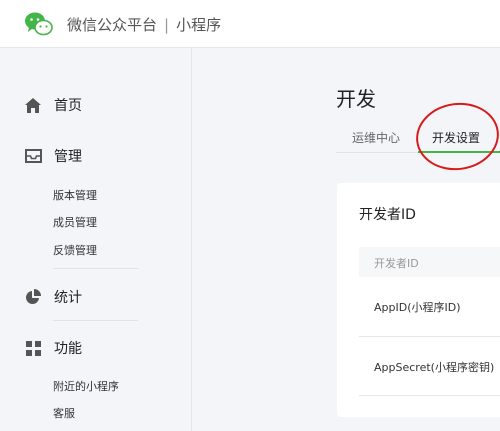  Describe the element at coordinates (75, 222) in the screenshot. I see `sidebar-subitem-members: 成员管理` at that location.